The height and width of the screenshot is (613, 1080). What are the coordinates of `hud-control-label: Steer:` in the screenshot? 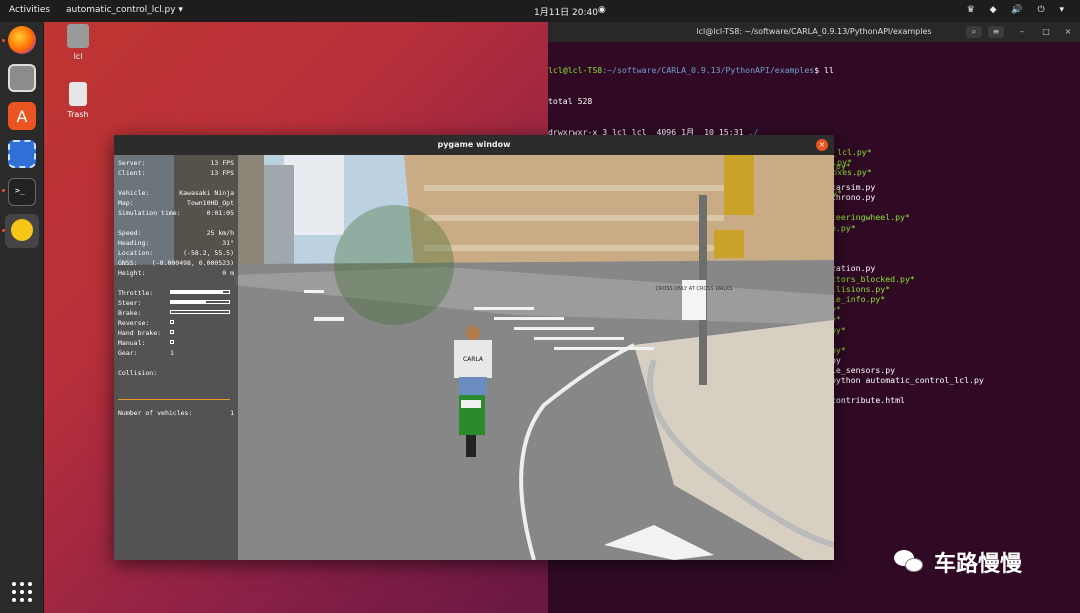 It's located at (130, 303).